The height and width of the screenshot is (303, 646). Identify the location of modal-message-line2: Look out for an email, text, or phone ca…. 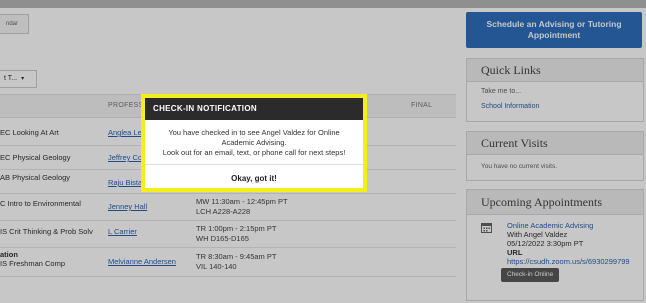
(254, 152).